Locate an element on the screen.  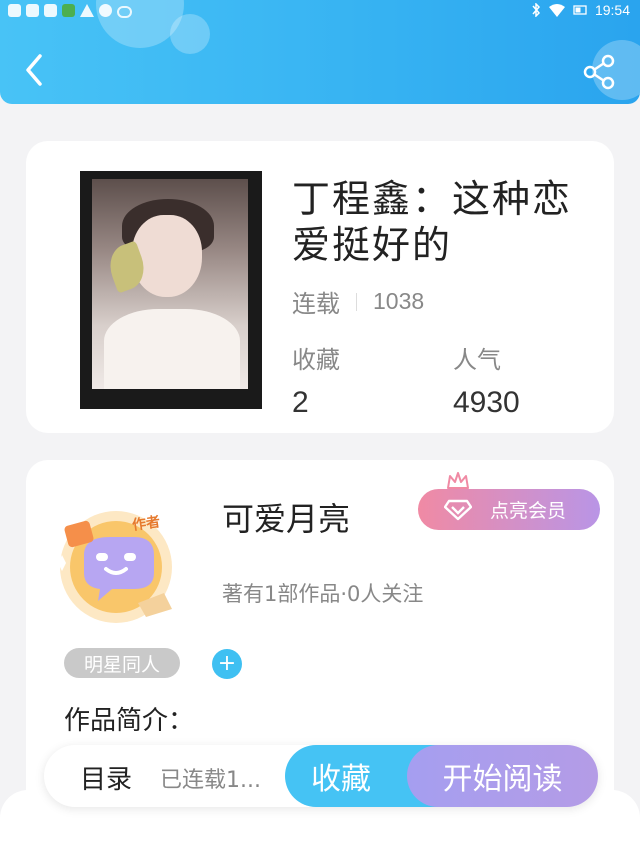
warning-icon is located at coordinates (87, 10).